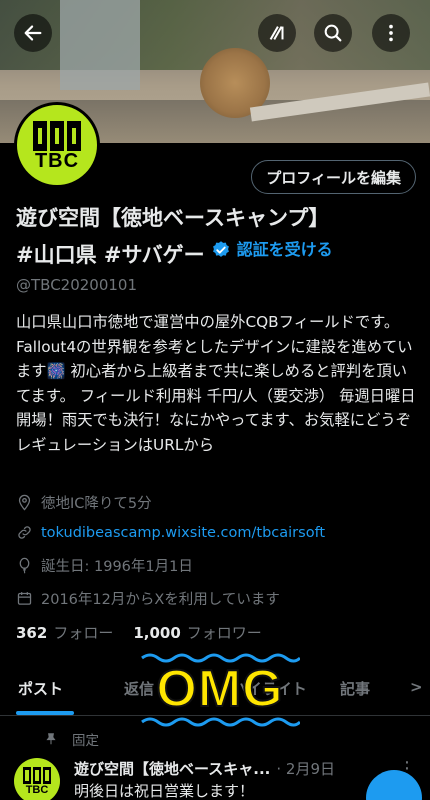 The width and height of the screenshot is (430, 800). I want to click on arrow-left-icon, so click(33, 33).